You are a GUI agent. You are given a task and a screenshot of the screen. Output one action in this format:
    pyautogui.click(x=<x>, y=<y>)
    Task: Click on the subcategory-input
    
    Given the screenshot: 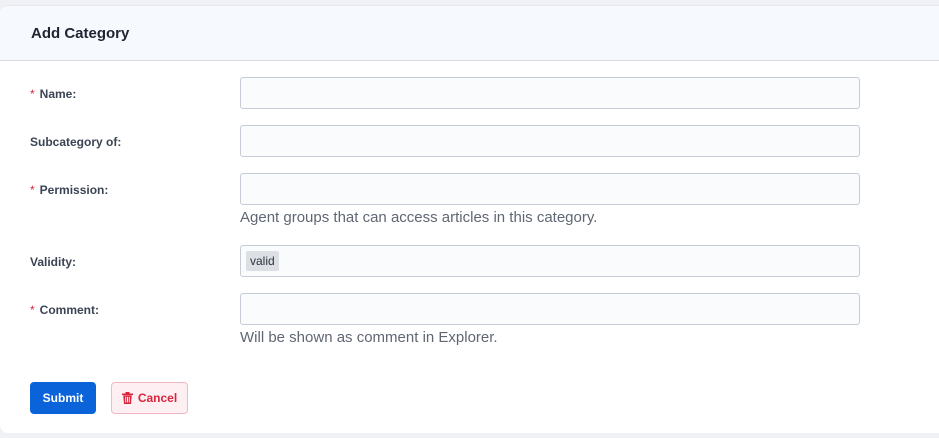 What is the action you would take?
    pyautogui.click(x=550, y=141)
    